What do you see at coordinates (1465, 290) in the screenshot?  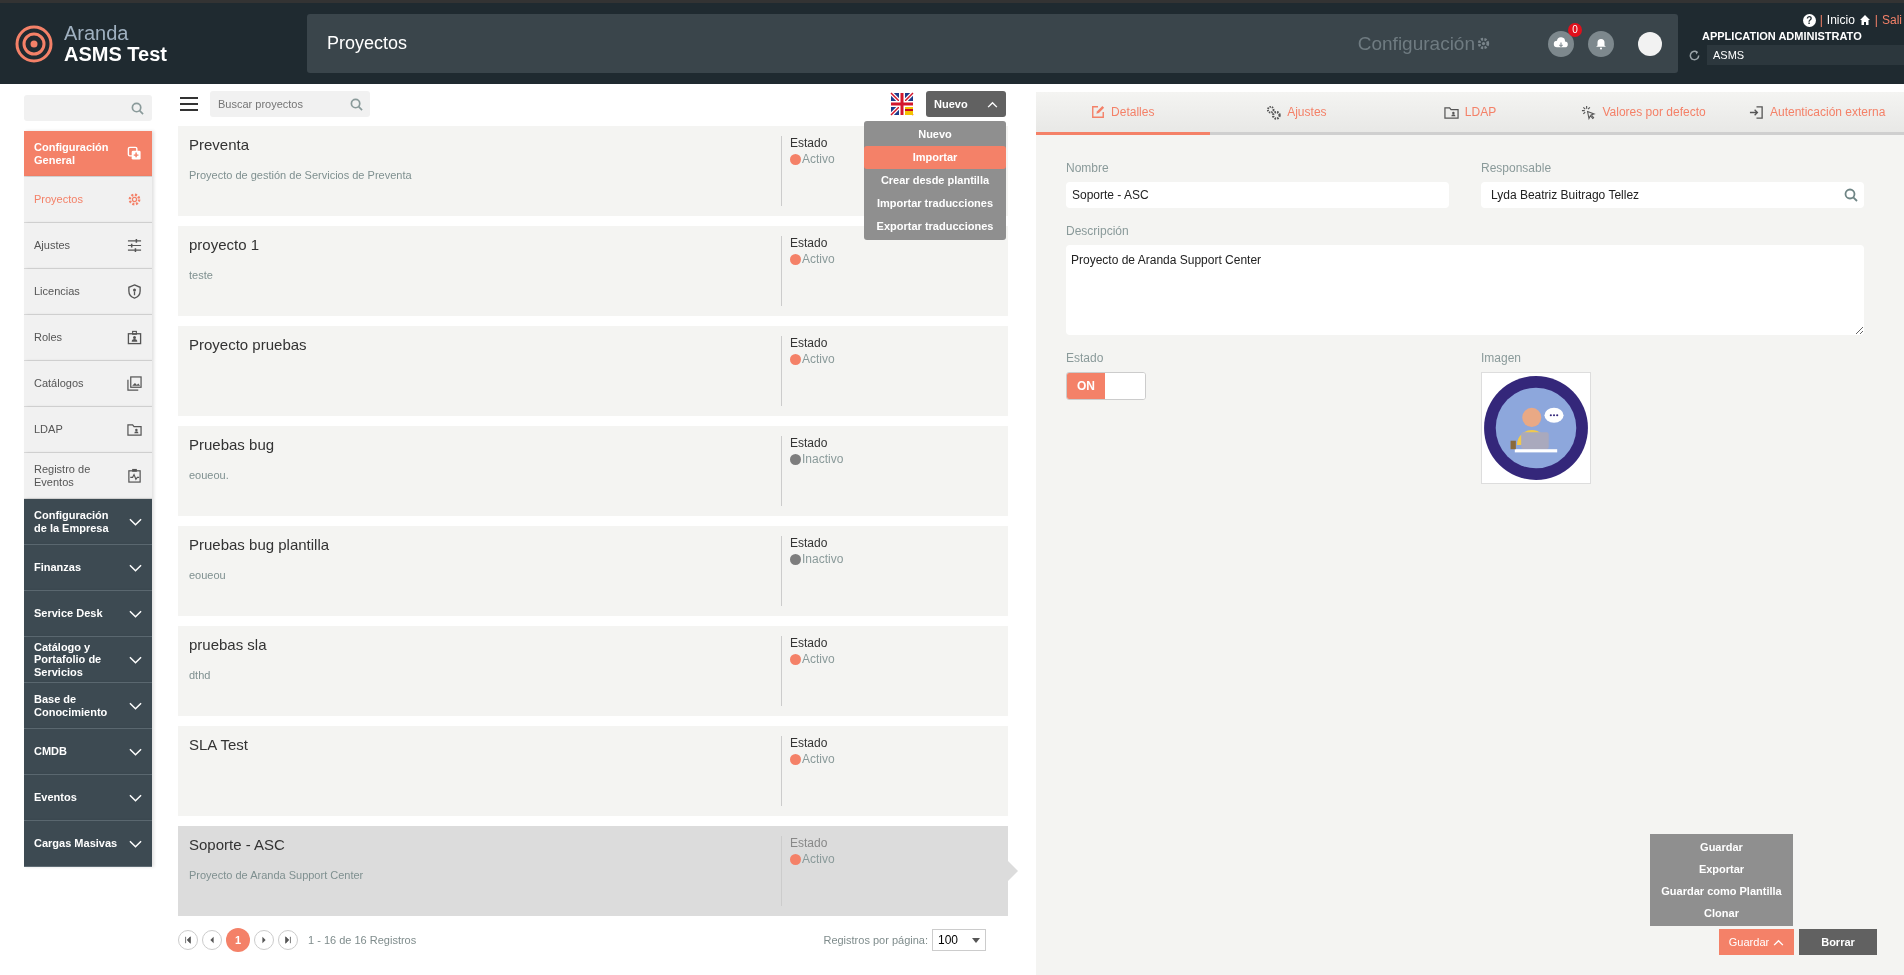 I see `description-field: Proyecto de Aranda Support Center` at bounding box center [1465, 290].